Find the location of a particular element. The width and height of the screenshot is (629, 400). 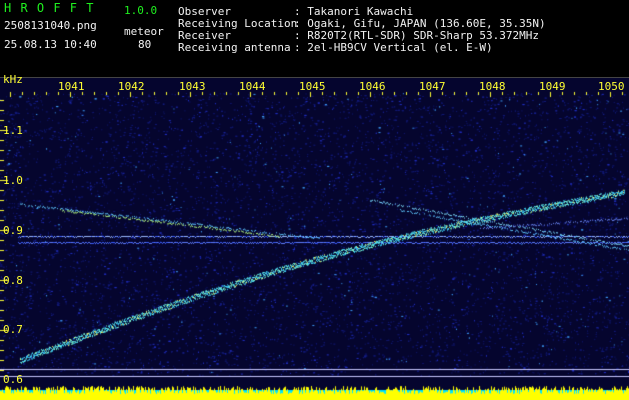

y-axis-unit: kHz is located at coordinates (13, 79).